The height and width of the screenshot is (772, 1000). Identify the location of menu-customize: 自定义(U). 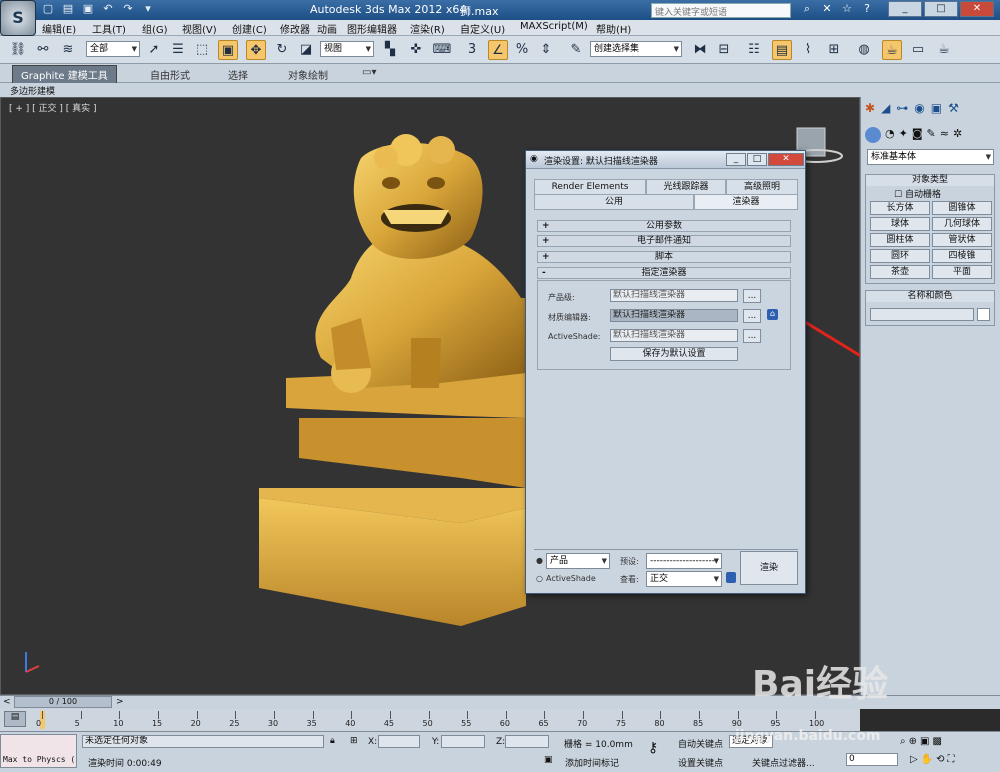
(482, 28).